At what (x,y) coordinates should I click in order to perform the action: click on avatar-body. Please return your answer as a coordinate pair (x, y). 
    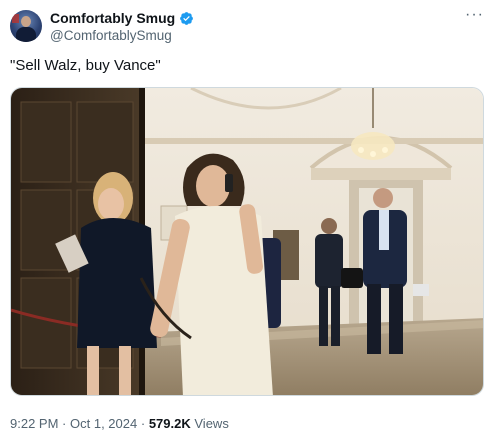
    Looking at the image, I should click on (26, 34).